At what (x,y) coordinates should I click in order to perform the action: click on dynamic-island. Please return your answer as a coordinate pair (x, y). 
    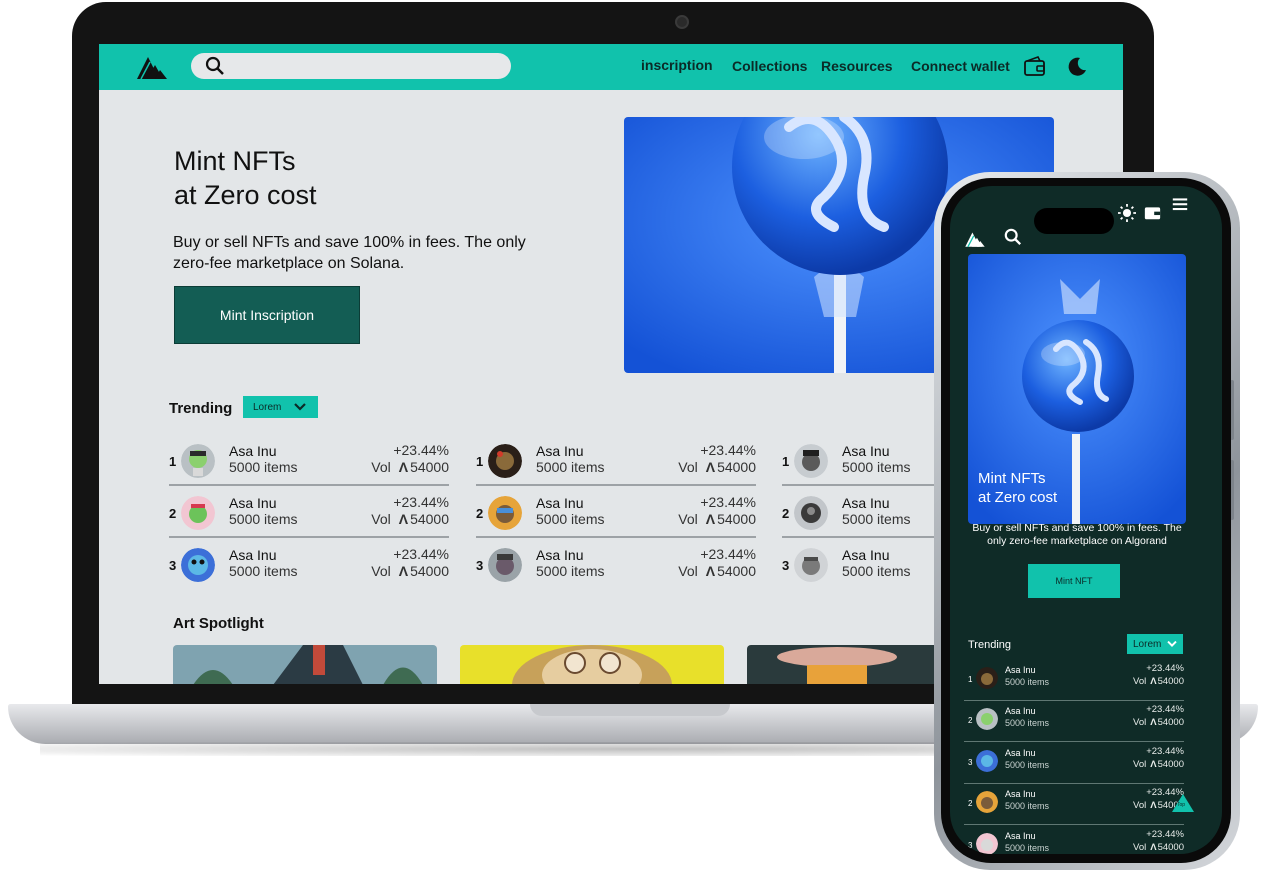
    Looking at the image, I should click on (1074, 221).